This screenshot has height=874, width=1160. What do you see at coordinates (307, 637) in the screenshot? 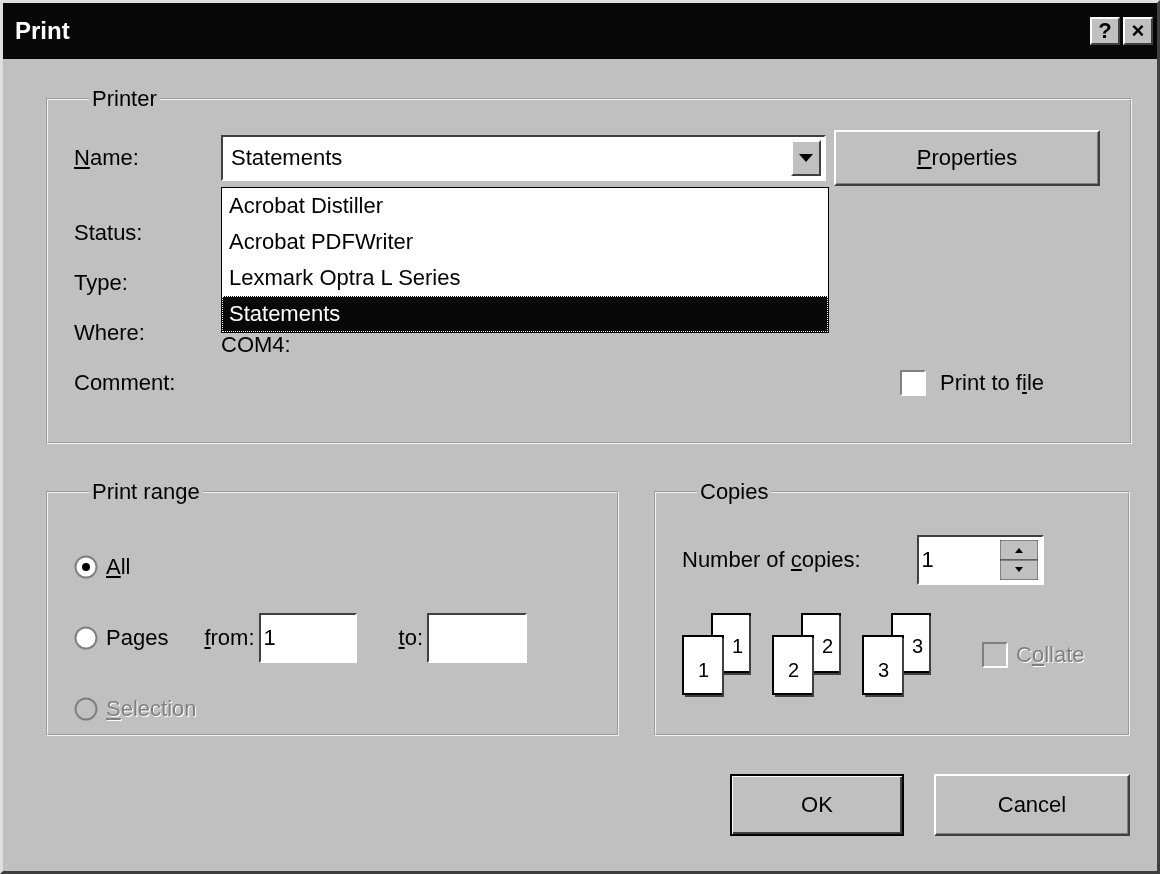
I see `from-field: 1` at bounding box center [307, 637].